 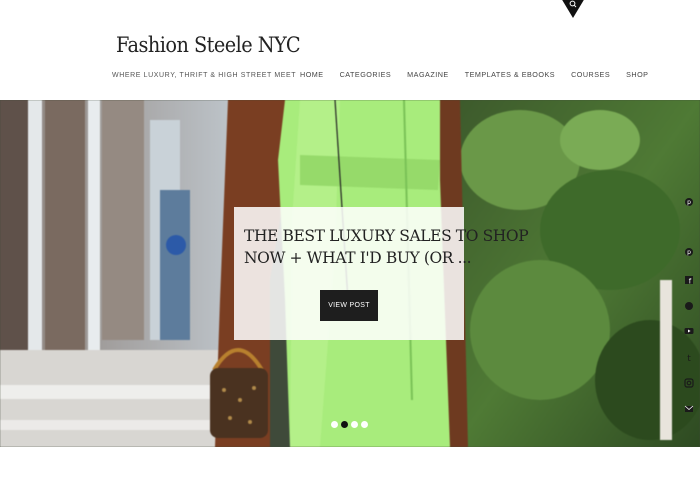 What do you see at coordinates (366, 74) in the screenshot?
I see `nav-categories: CATEGORIES` at bounding box center [366, 74].